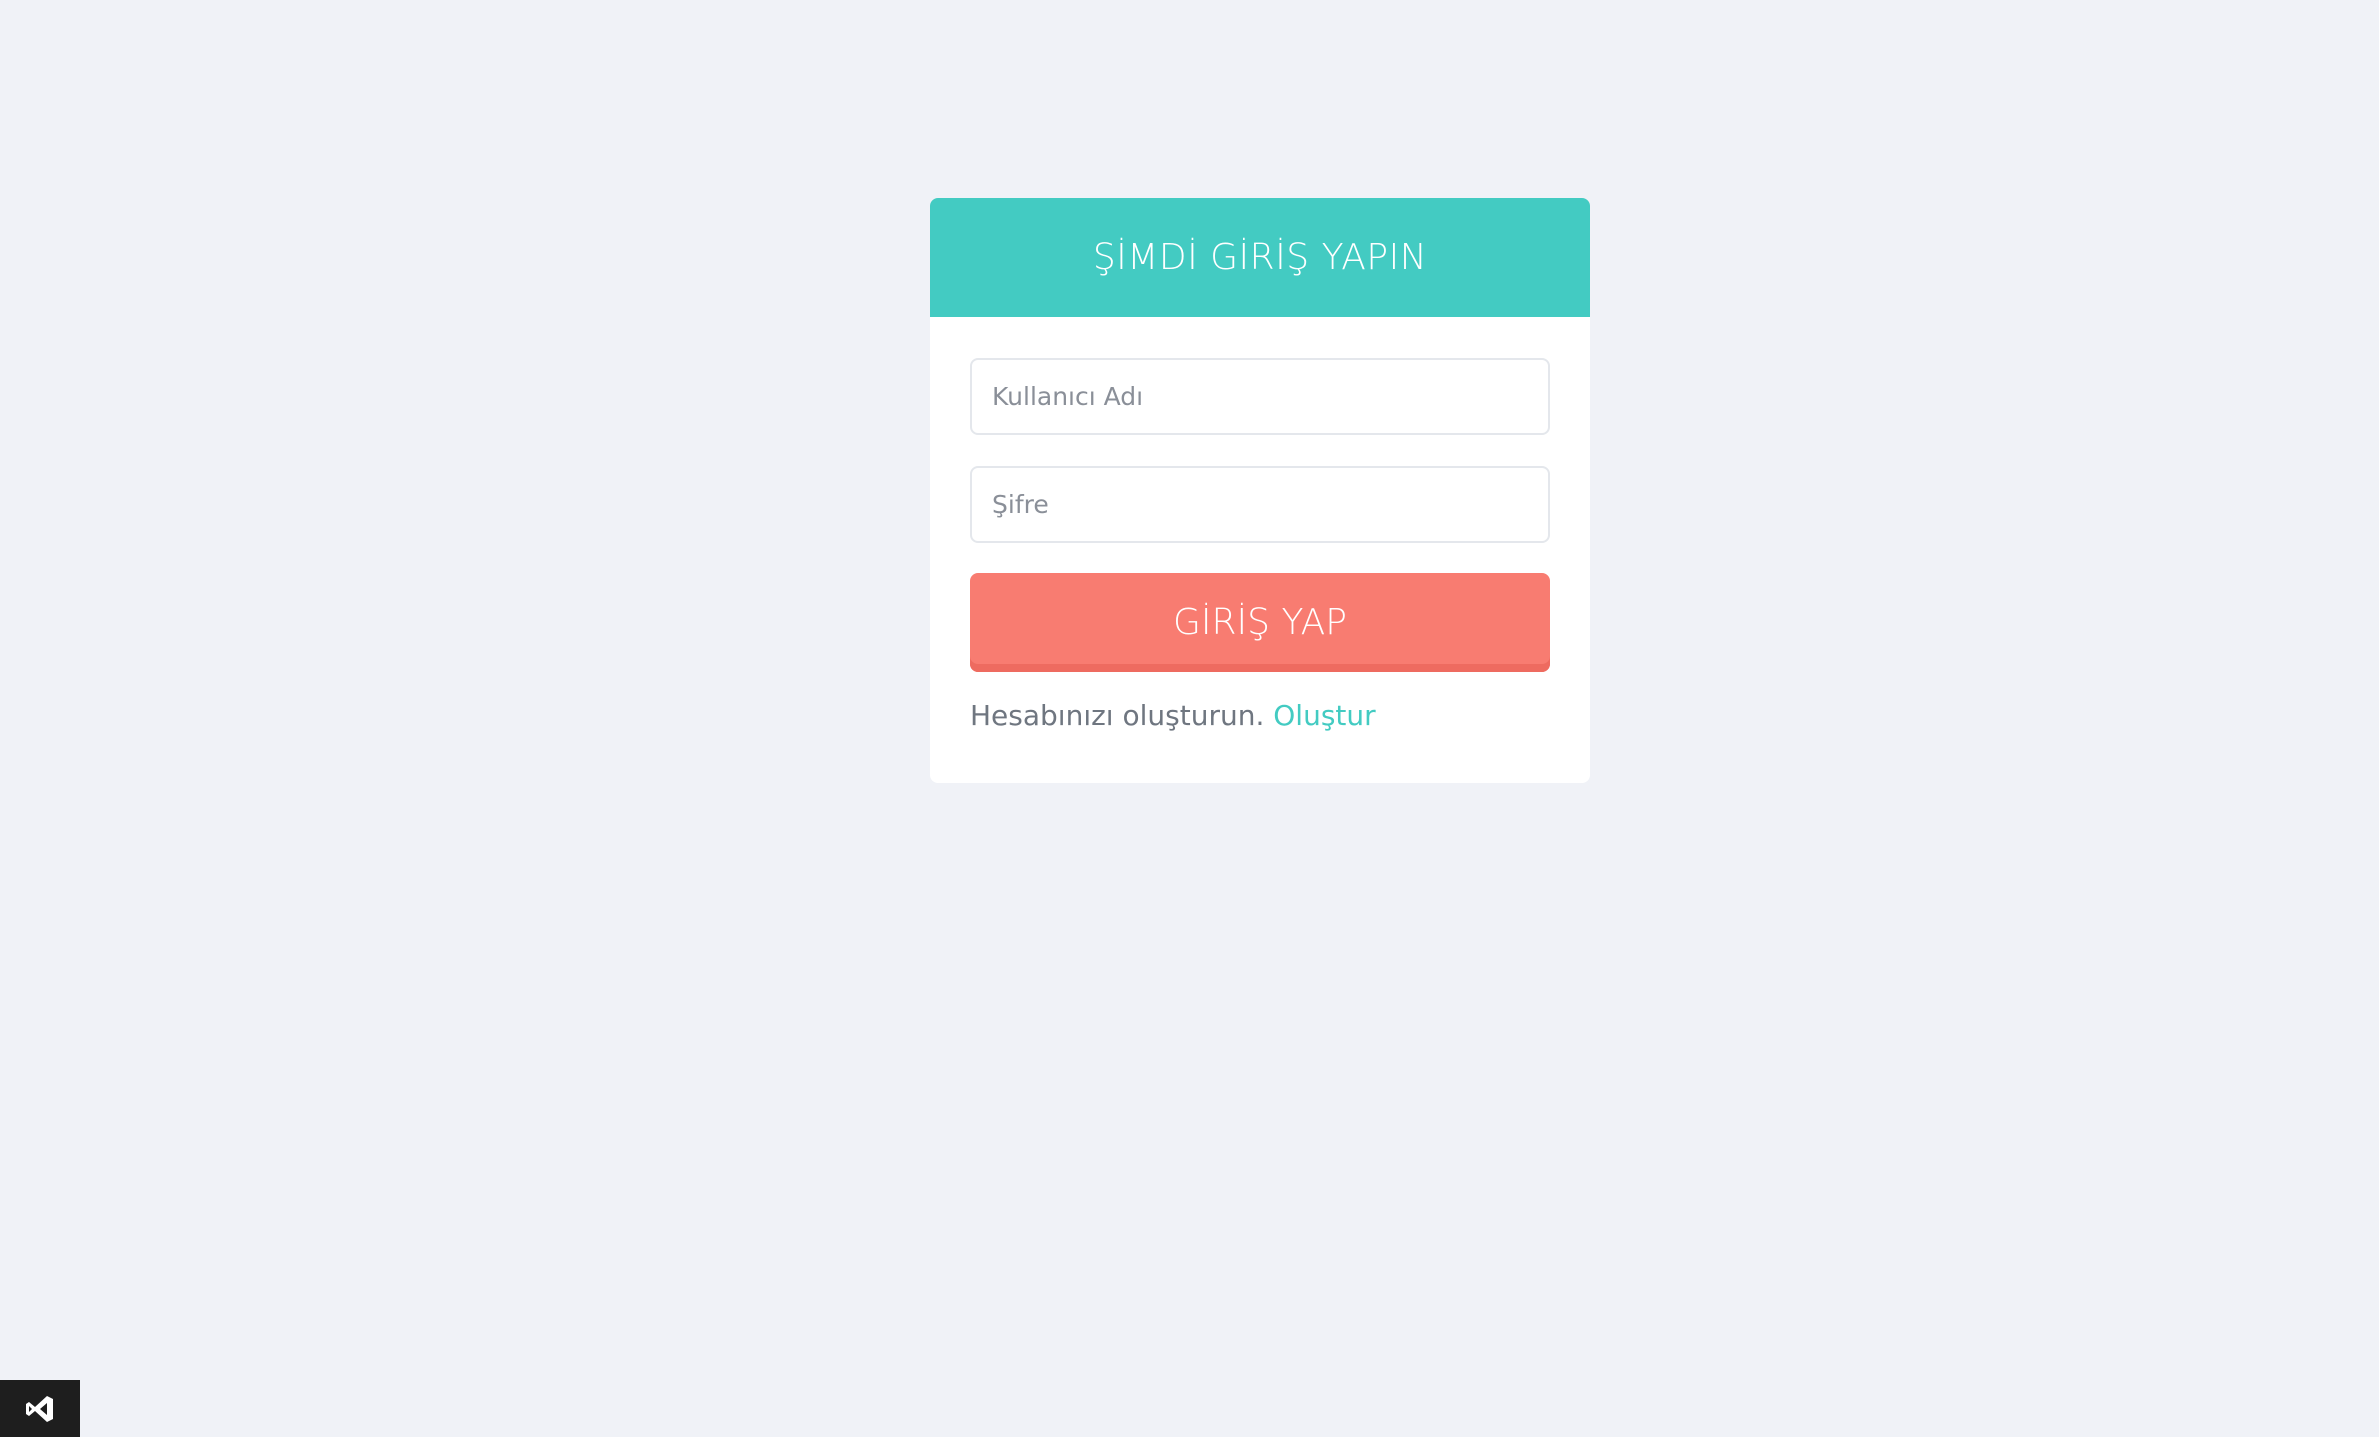 The image size is (2379, 1437). Describe the element at coordinates (1260, 504) in the screenshot. I see `password-input` at that location.